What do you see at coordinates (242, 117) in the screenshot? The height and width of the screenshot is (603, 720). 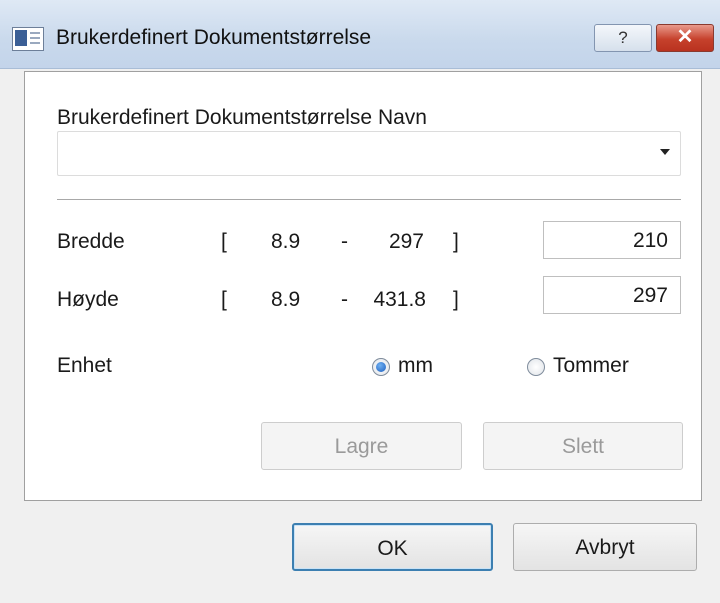 I see `name-label: Brukerdefinert Dokumentstørrelse Navn` at bounding box center [242, 117].